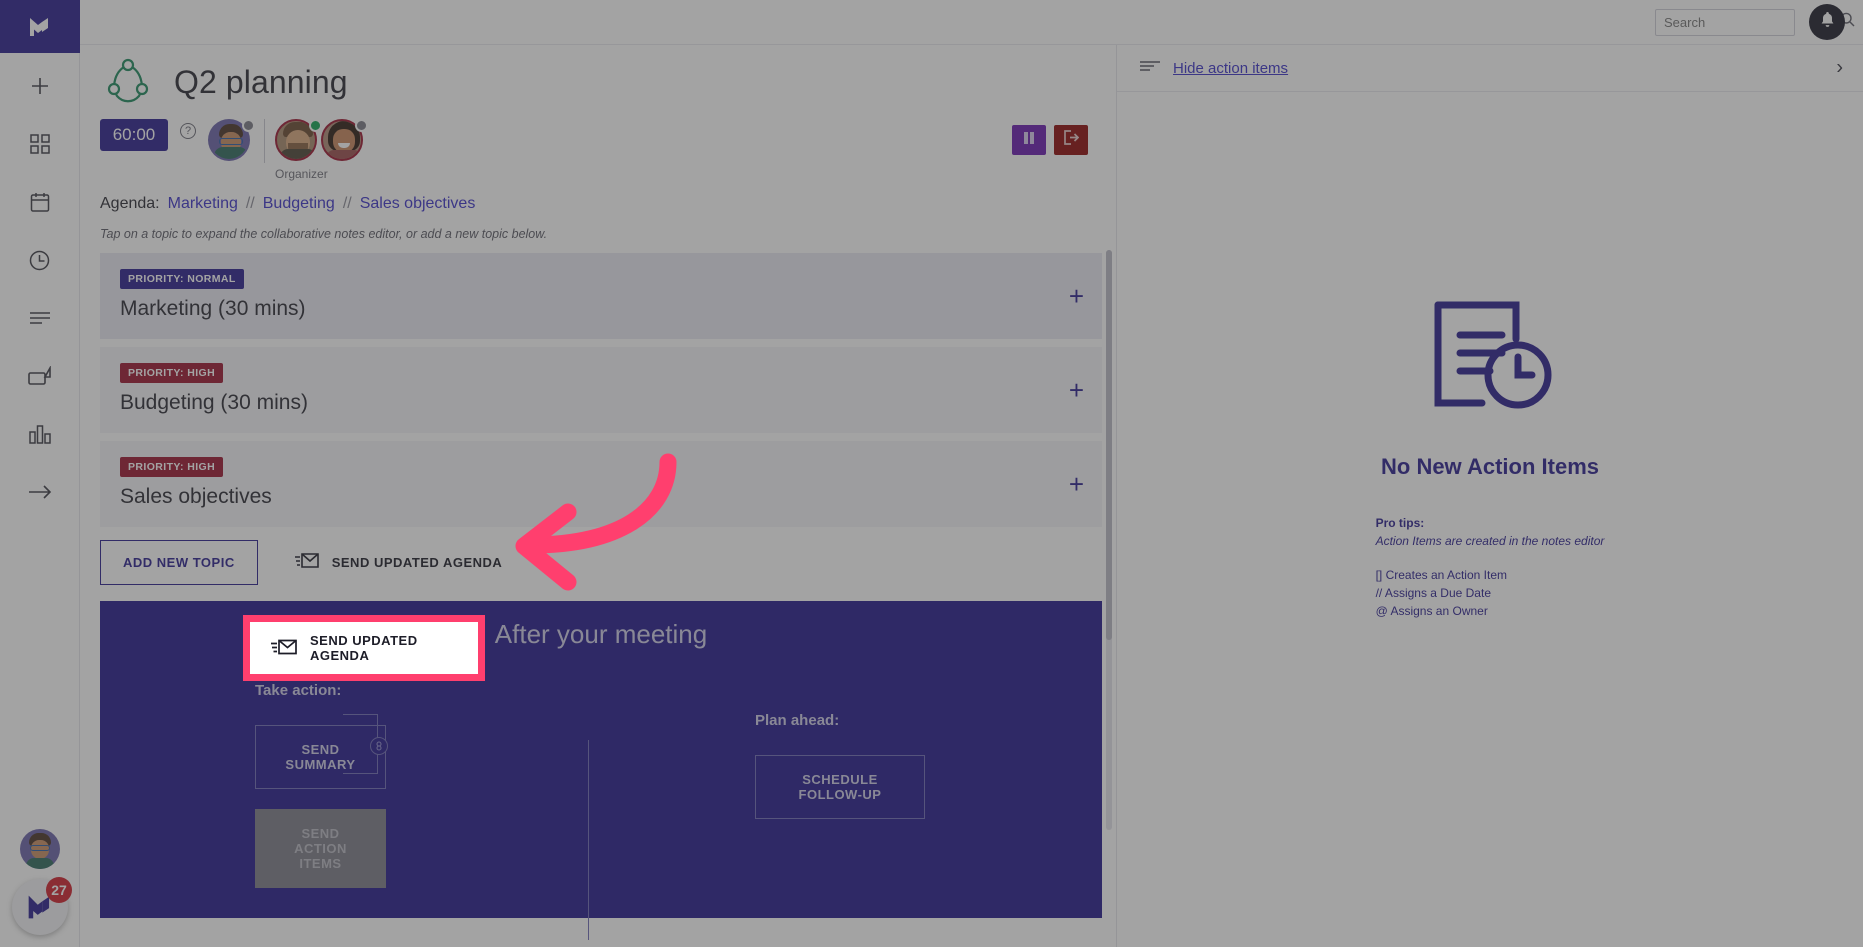 The width and height of the screenshot is (1863, 947). I want to click on sidebar-footer: 27, so click(40, 888).